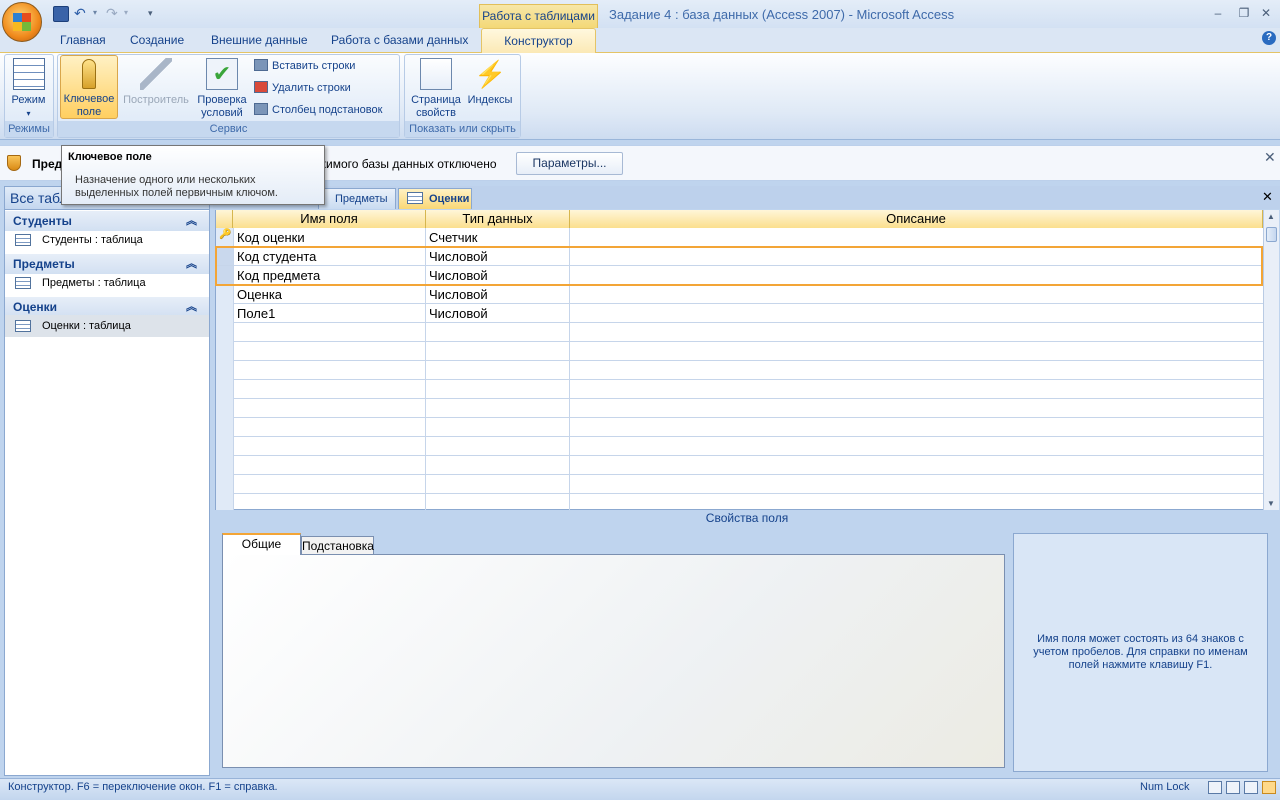 This screenshot has height=800, width=1280. I want to click on insert-rows-icon, so click(261, 65).